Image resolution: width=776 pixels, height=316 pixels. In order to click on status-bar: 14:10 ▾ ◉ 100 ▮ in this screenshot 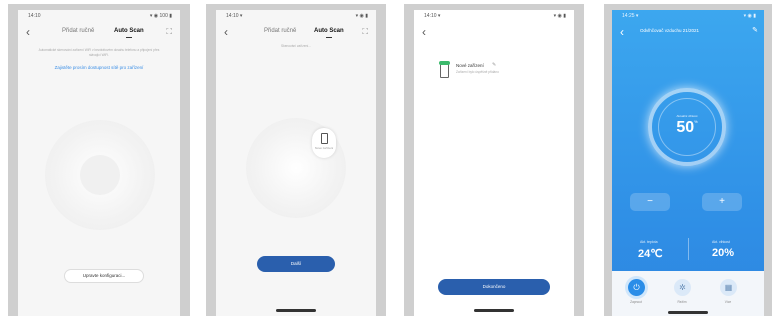, I will do `click(99, 16)`.